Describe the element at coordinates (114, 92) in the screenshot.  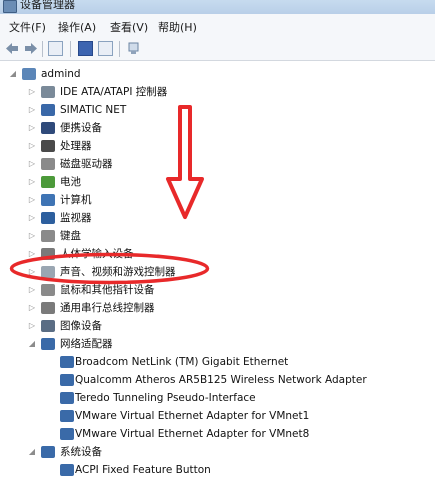
I see `tree-node-label: IDE ATA/ATAPI 控制器` at that location.